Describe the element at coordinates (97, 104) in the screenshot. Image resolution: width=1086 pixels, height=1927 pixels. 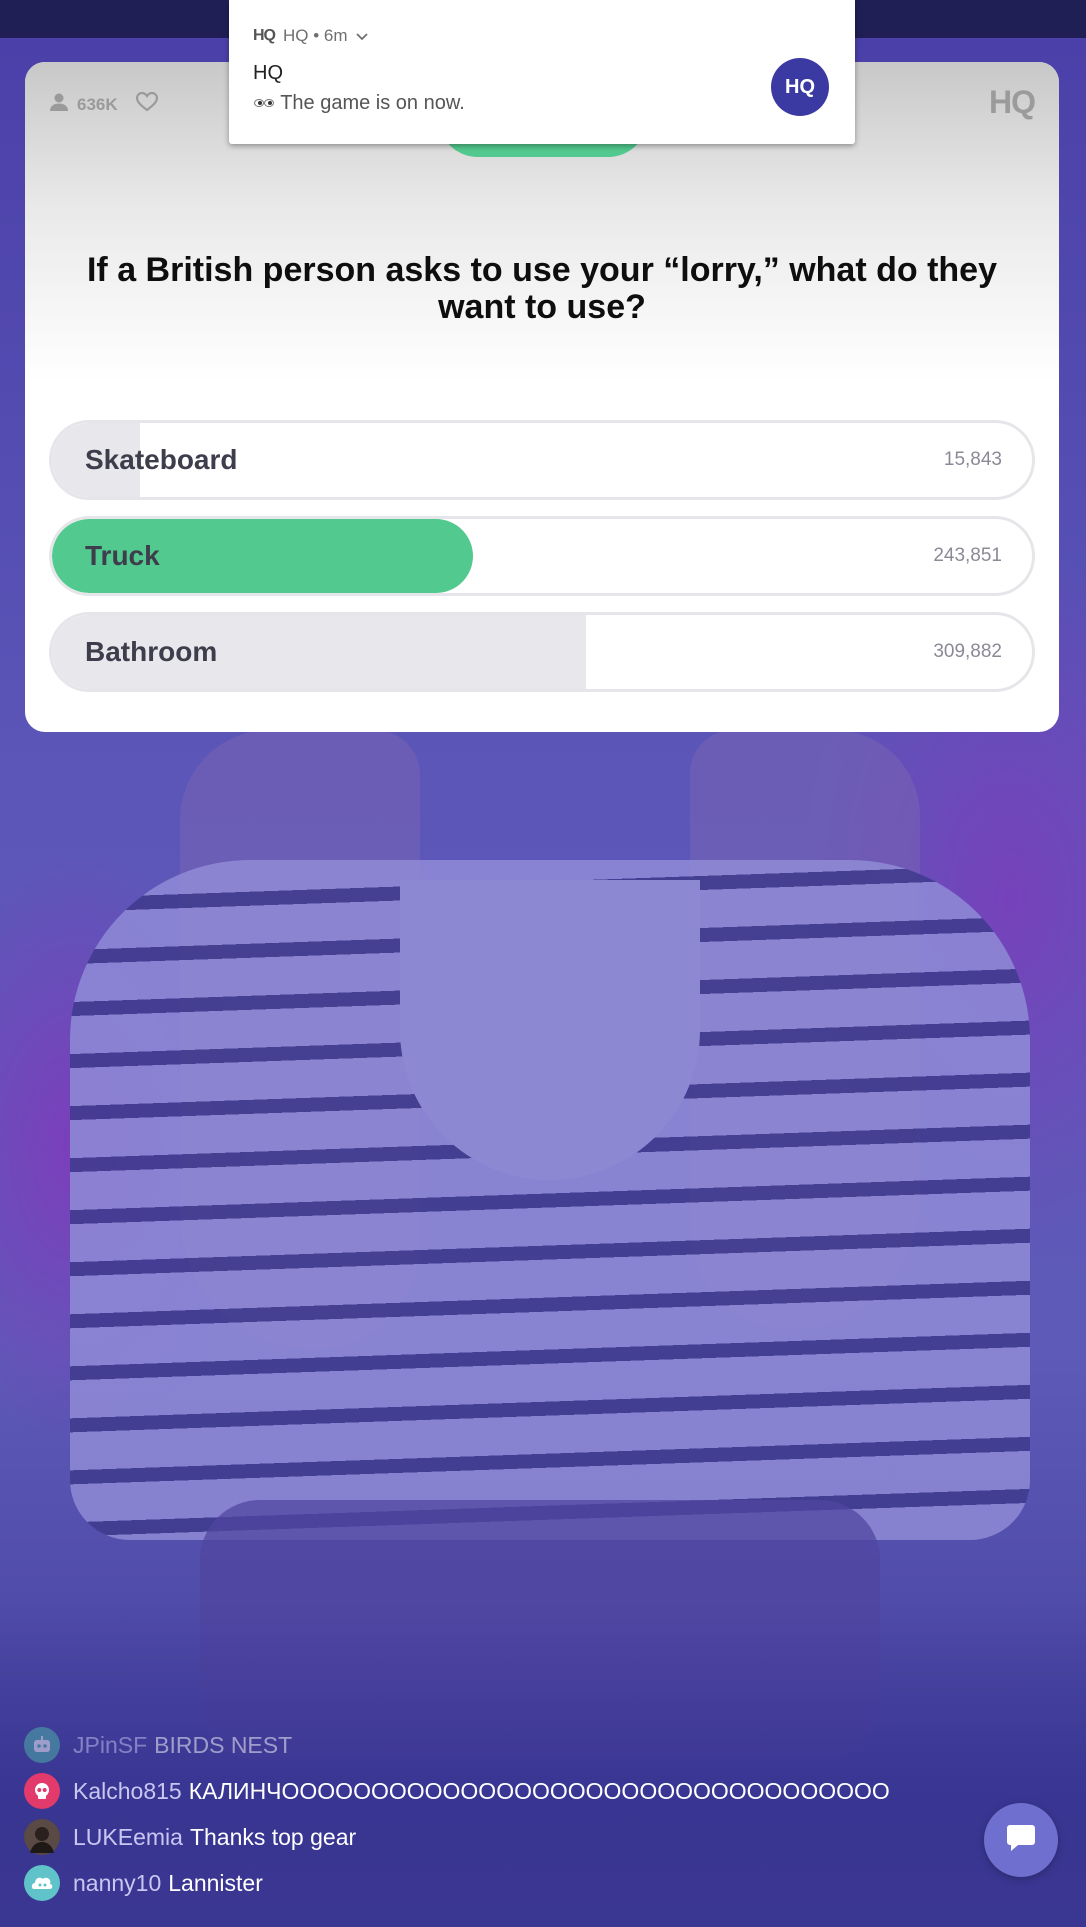
I see `viewer-count-text: 636K` at that location.